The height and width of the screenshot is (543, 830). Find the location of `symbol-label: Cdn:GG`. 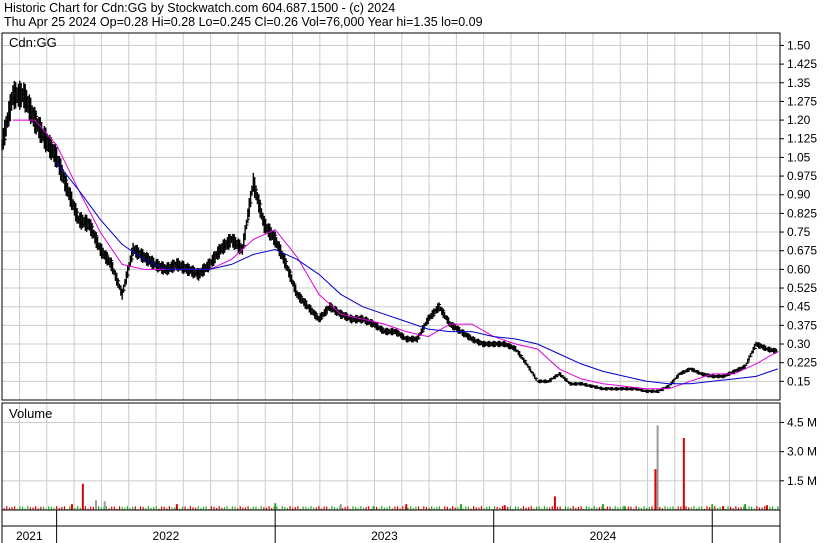

symbol-label: Cdn:GG is located at coordinates (33, 42).